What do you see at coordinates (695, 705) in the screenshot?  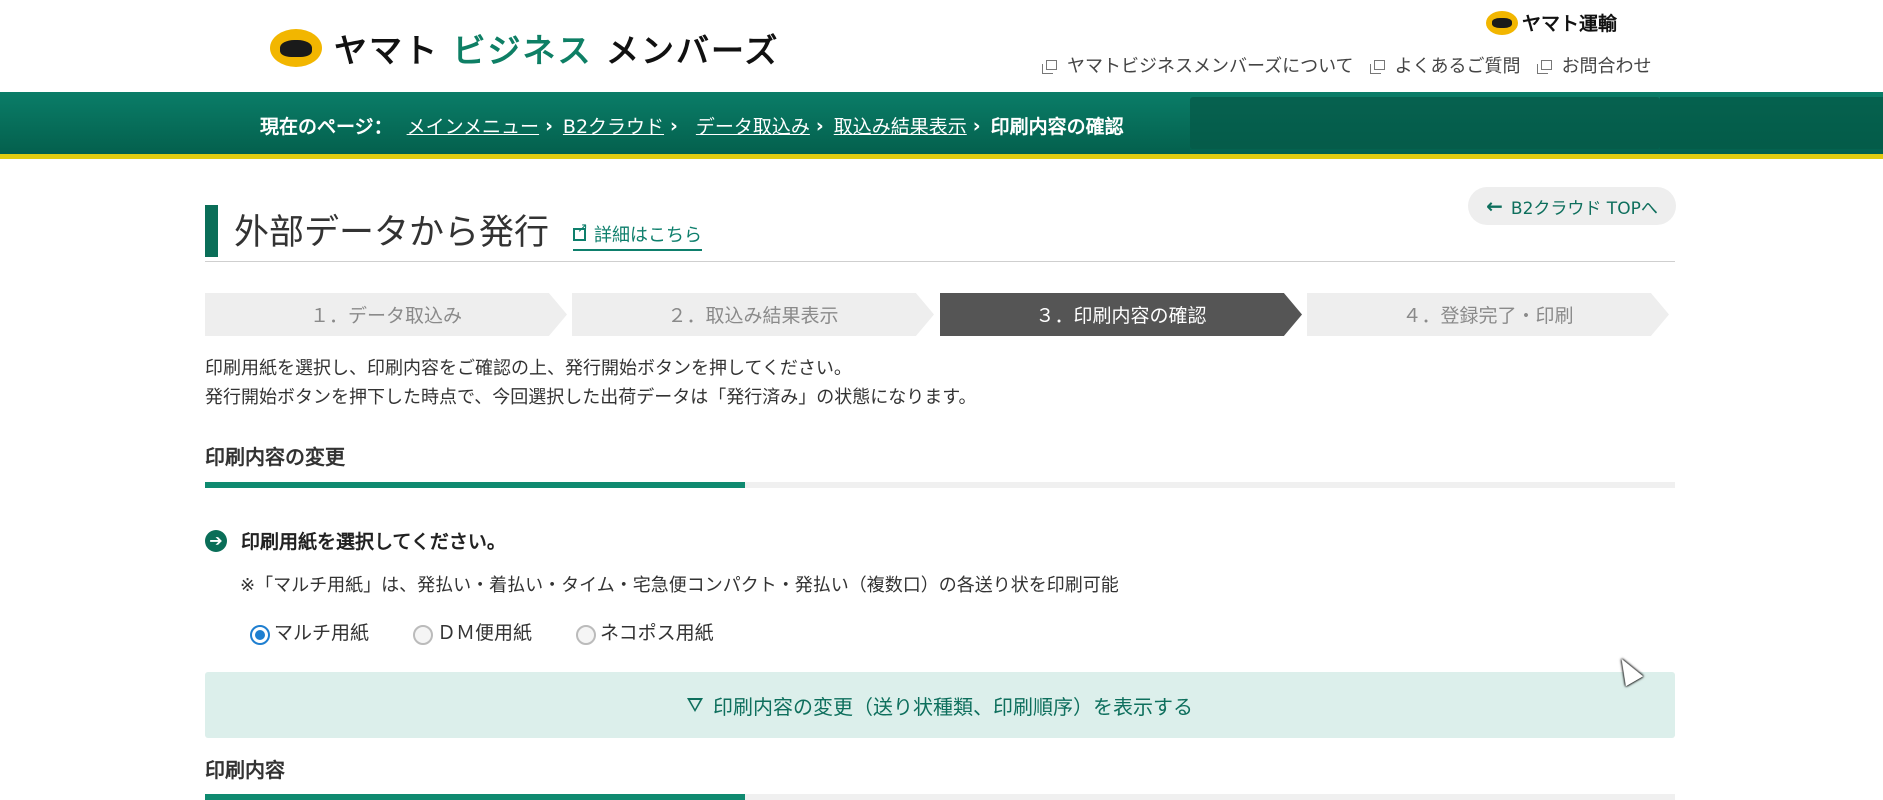 I see `triangle-down-icon` at bounding box center [695, 705].